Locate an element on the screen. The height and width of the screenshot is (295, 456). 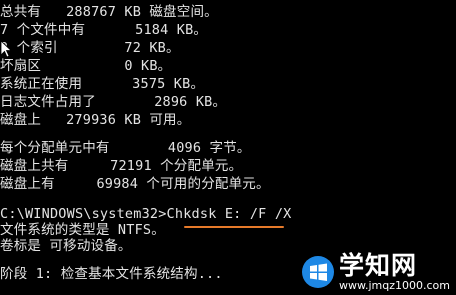
command-line: C:\WINDOWS\system32>Chkdsk E: /F /X is located at coordinates (146, 214).